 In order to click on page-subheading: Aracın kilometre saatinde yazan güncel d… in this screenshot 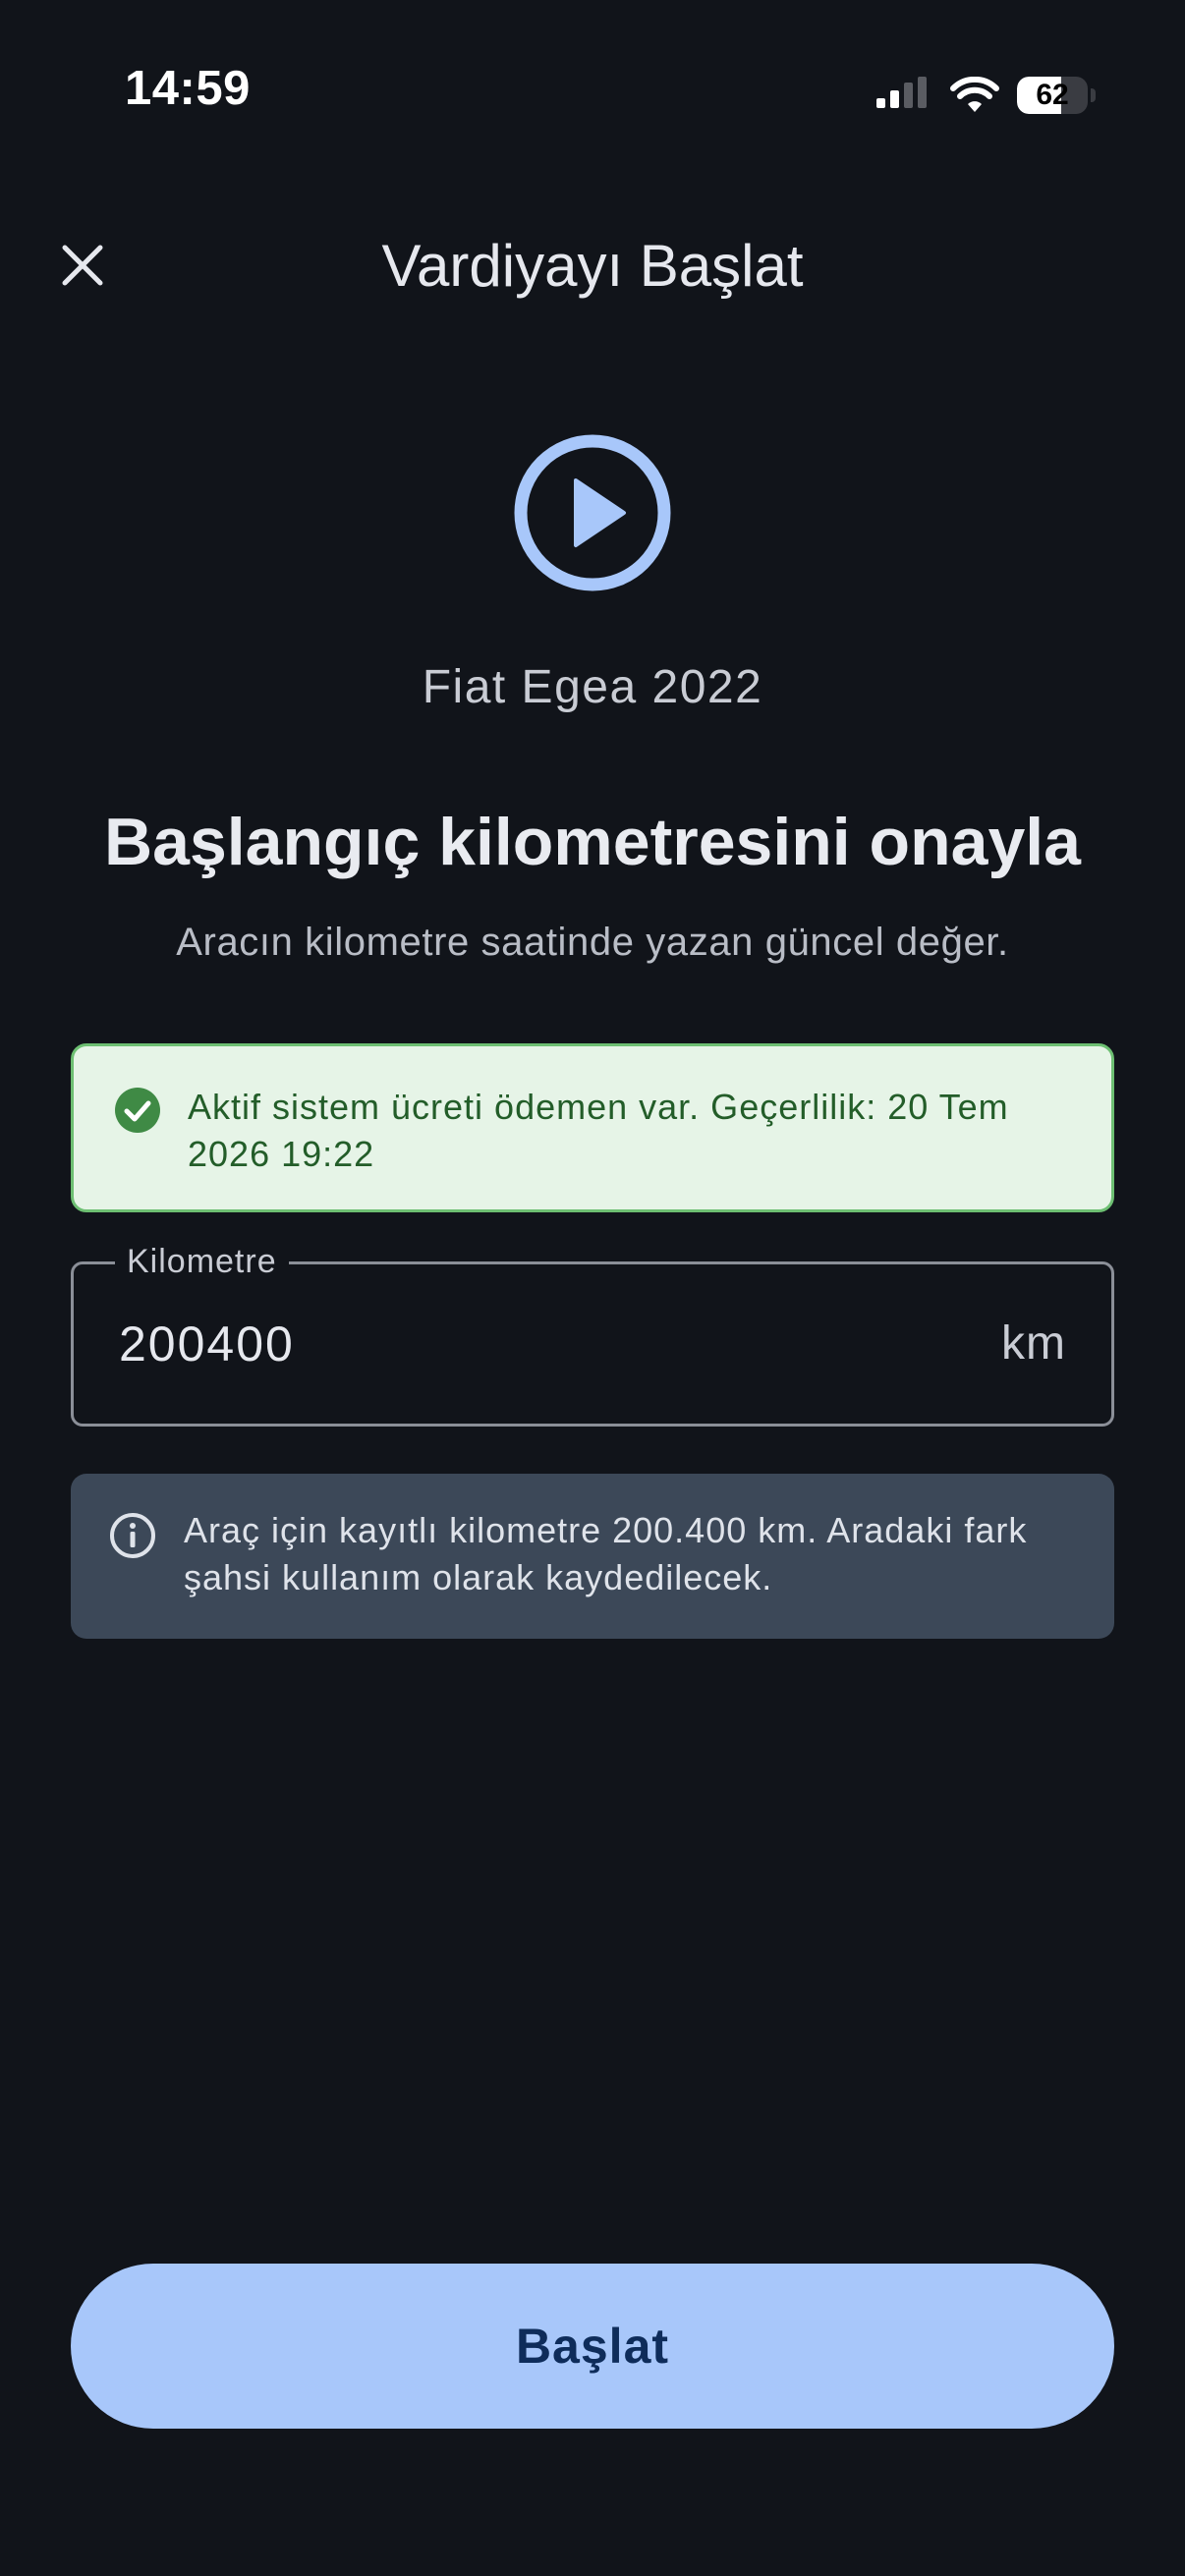, I will do `click(592, 942)`.